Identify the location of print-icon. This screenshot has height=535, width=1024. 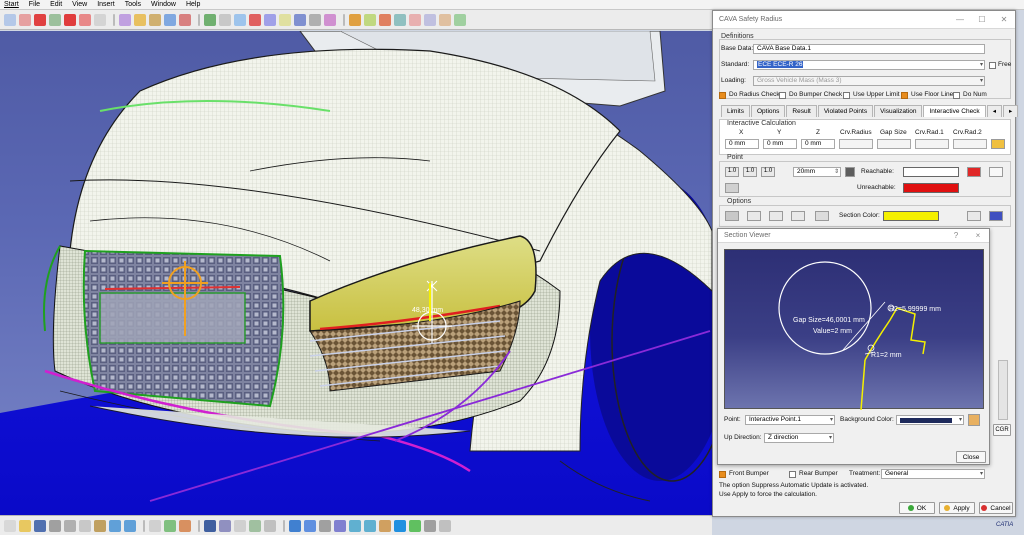
(55, 525).